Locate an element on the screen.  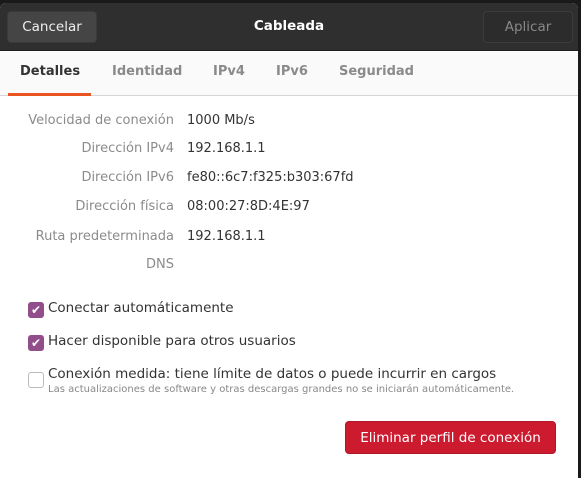
detail-label: Velocidad de conexión is located at coordinates (101, 120).